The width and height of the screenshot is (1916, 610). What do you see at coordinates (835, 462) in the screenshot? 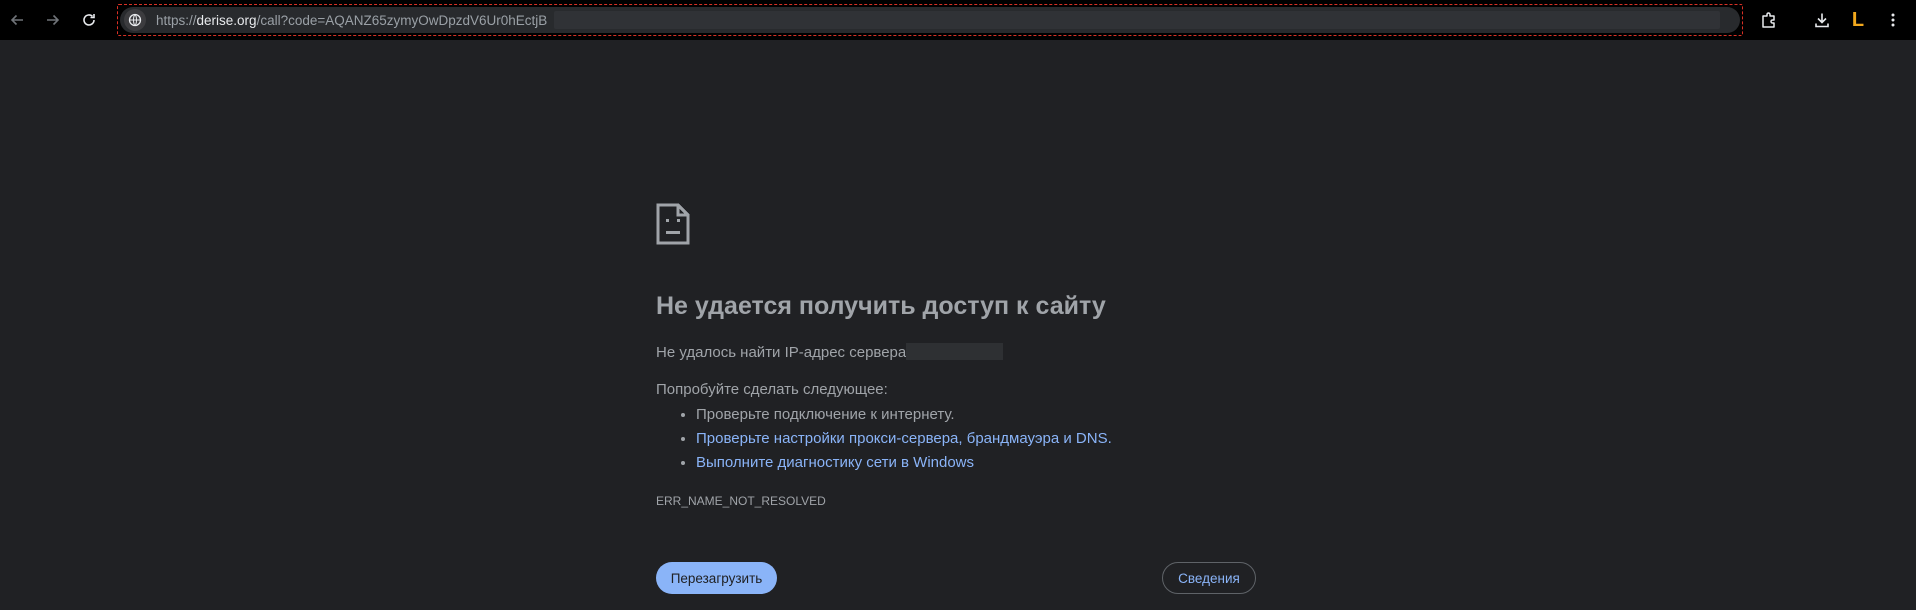
I see `network-diagnostics-link: Выполните диагностику сети в Windows` at bounding box center [835, 462].